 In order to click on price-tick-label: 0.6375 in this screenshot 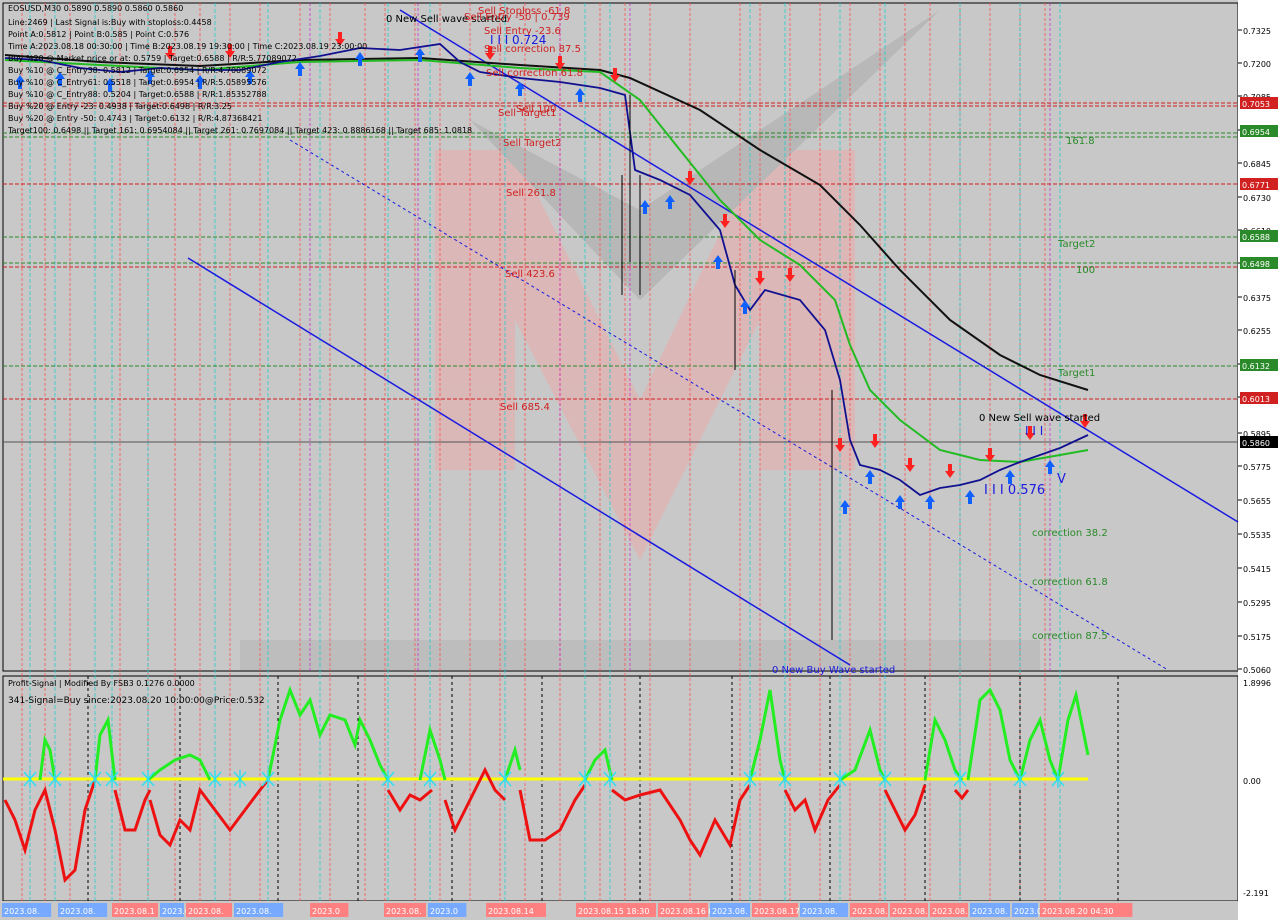, I will do `click(1257, 298)`.